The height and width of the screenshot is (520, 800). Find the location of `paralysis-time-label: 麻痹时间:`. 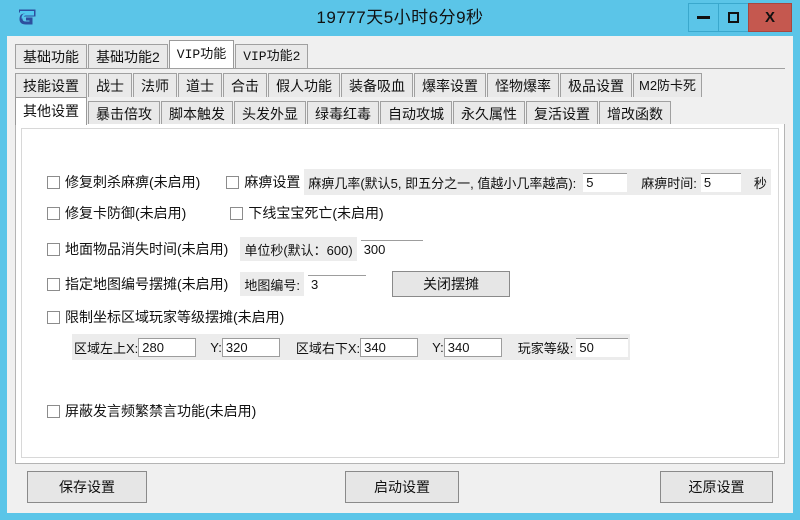

paralysis-time-label: 麻痹时间: is located at coordinates (669, 183).